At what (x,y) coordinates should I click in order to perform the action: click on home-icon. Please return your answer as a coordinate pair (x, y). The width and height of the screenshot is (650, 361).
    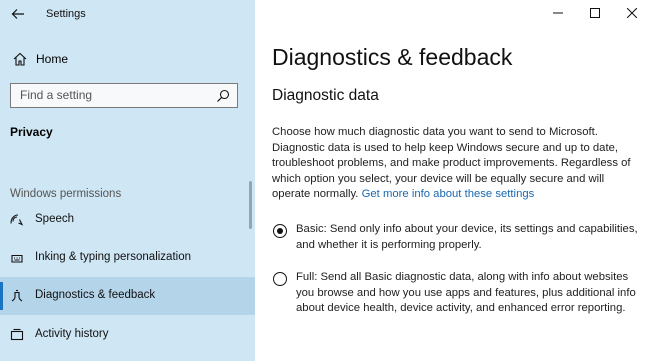
    Looking at the image, I should click on (20, 59).